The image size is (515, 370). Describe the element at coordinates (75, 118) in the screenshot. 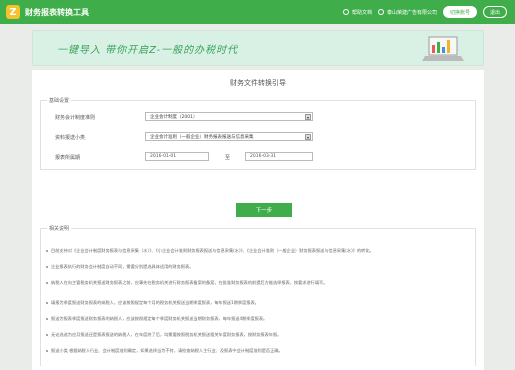

I see `standard-row-label: 财务会计制度准则` at that location.